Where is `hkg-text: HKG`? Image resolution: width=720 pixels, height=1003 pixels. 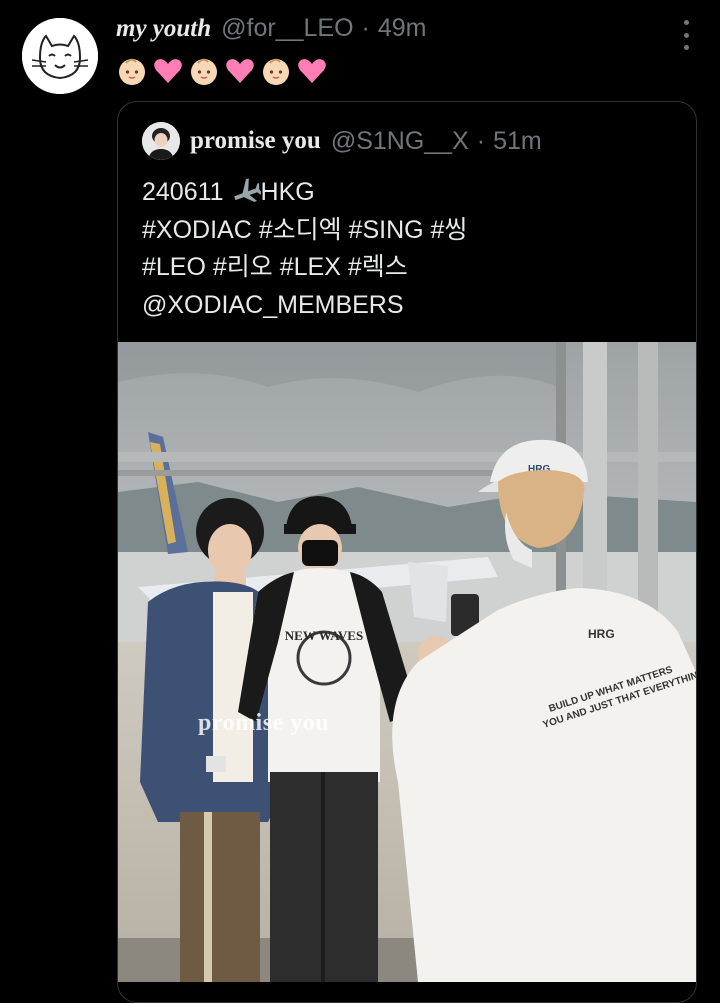 hkg-text: HKG is located at coordinates (287, 192).